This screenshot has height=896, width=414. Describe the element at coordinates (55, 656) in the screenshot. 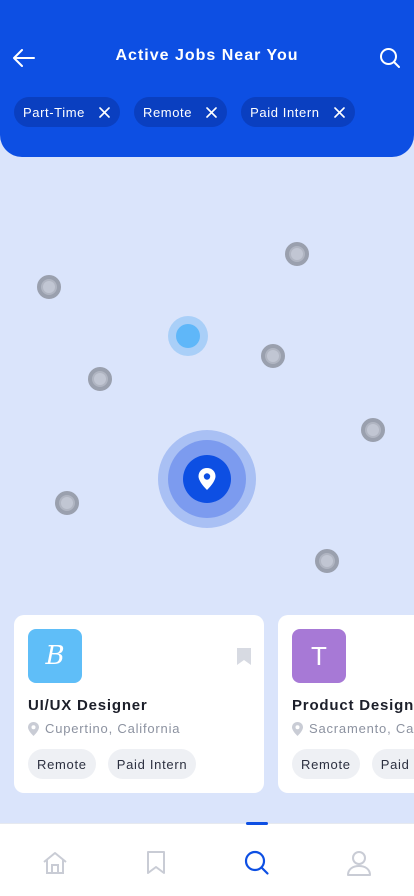

I see `company-logo: B` at that location.